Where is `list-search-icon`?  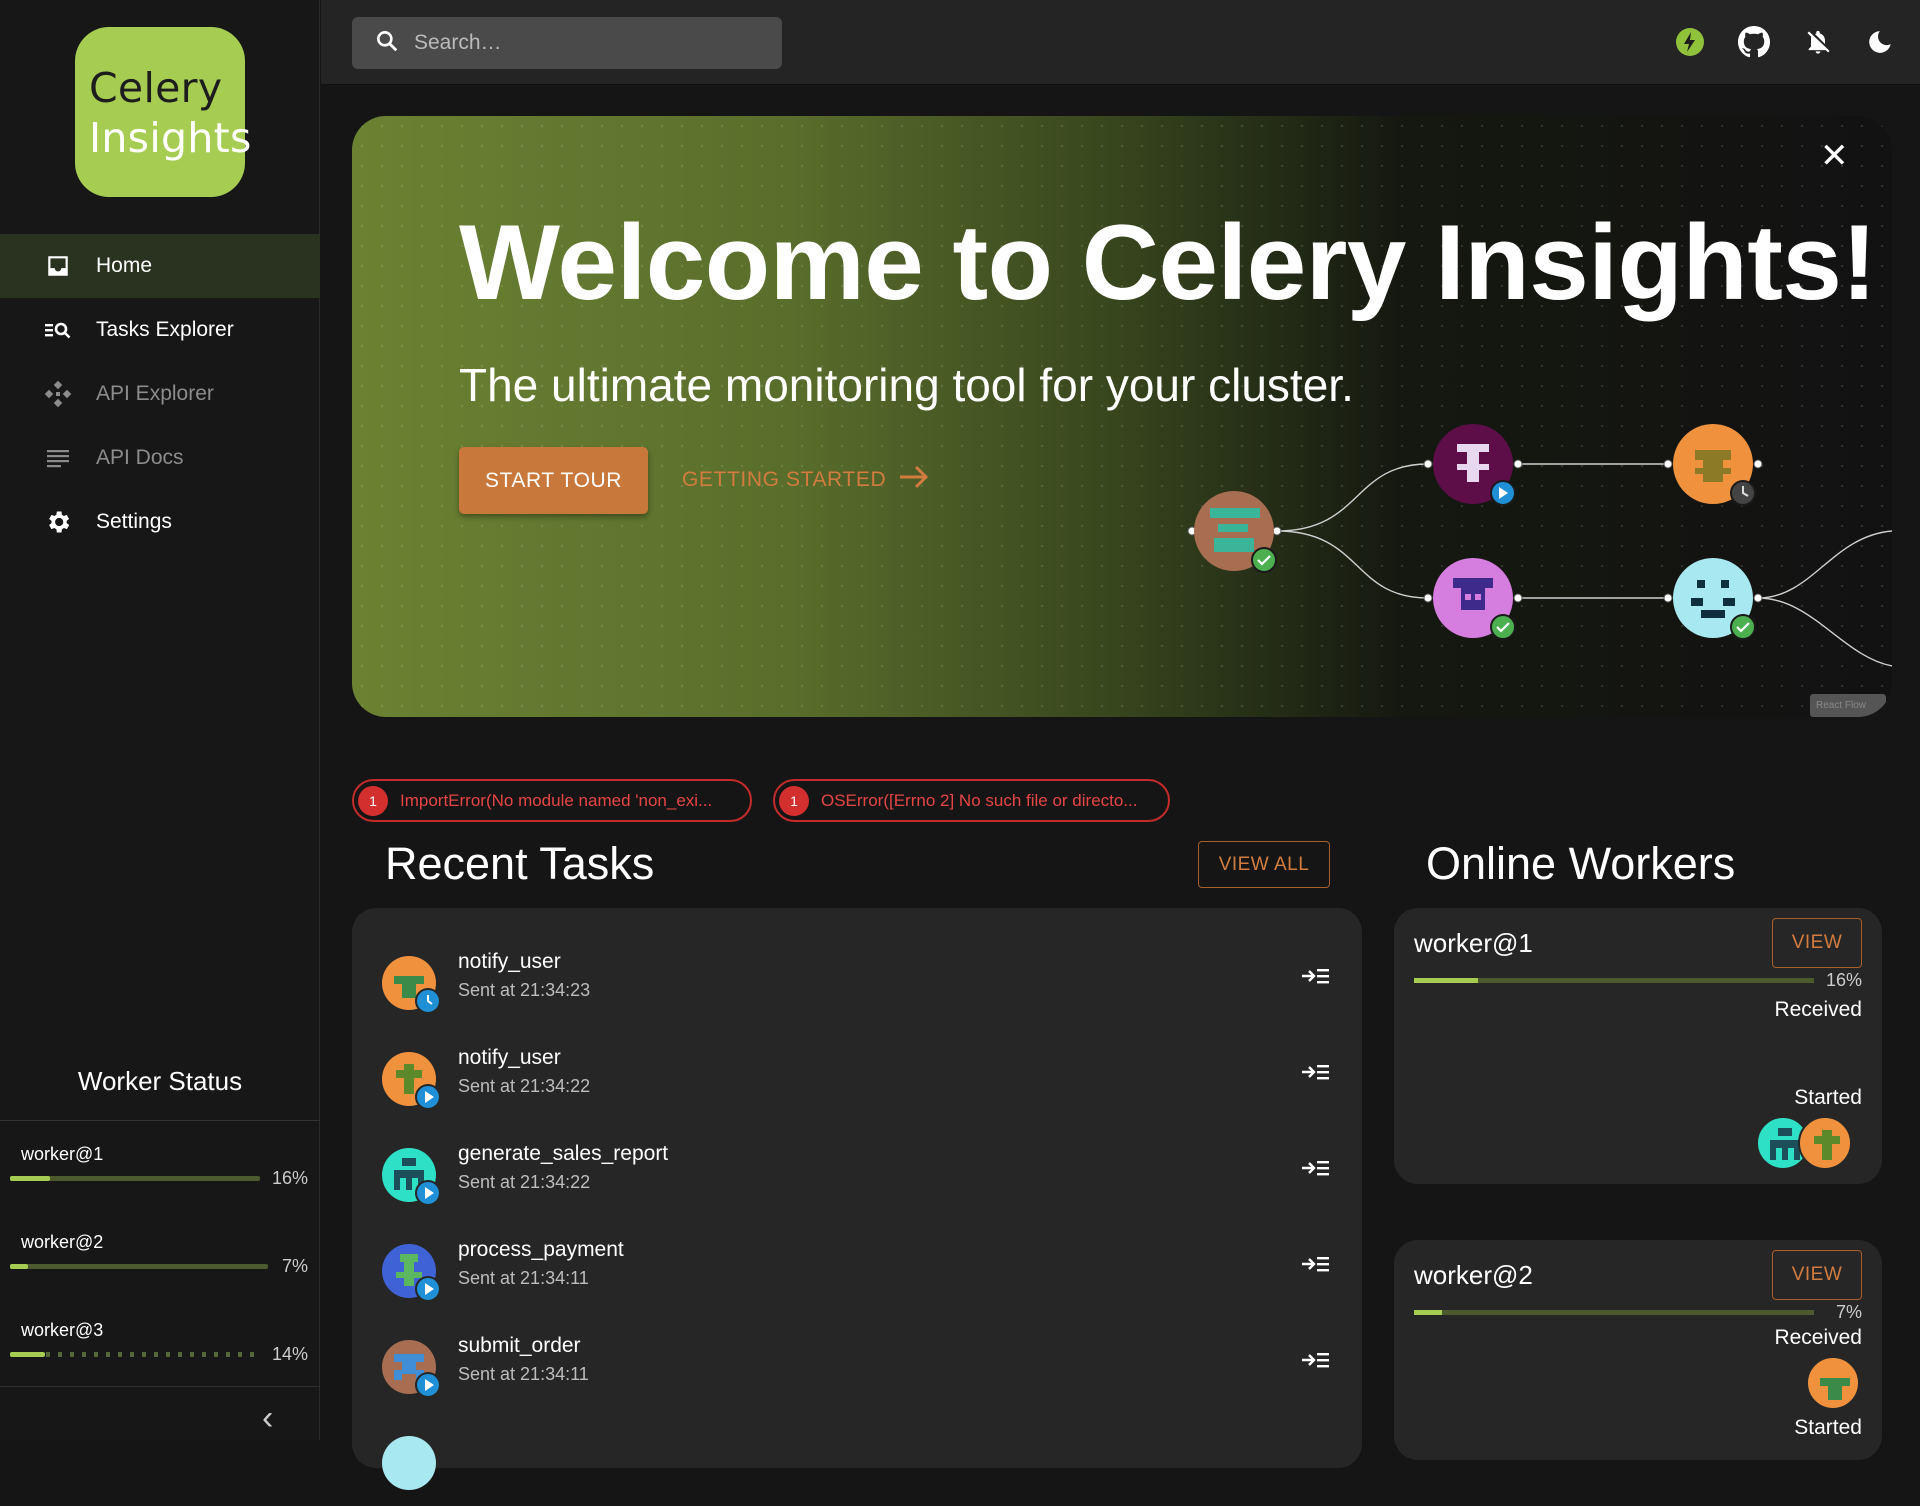
list-search-icon is located at coordinates (58, 330).